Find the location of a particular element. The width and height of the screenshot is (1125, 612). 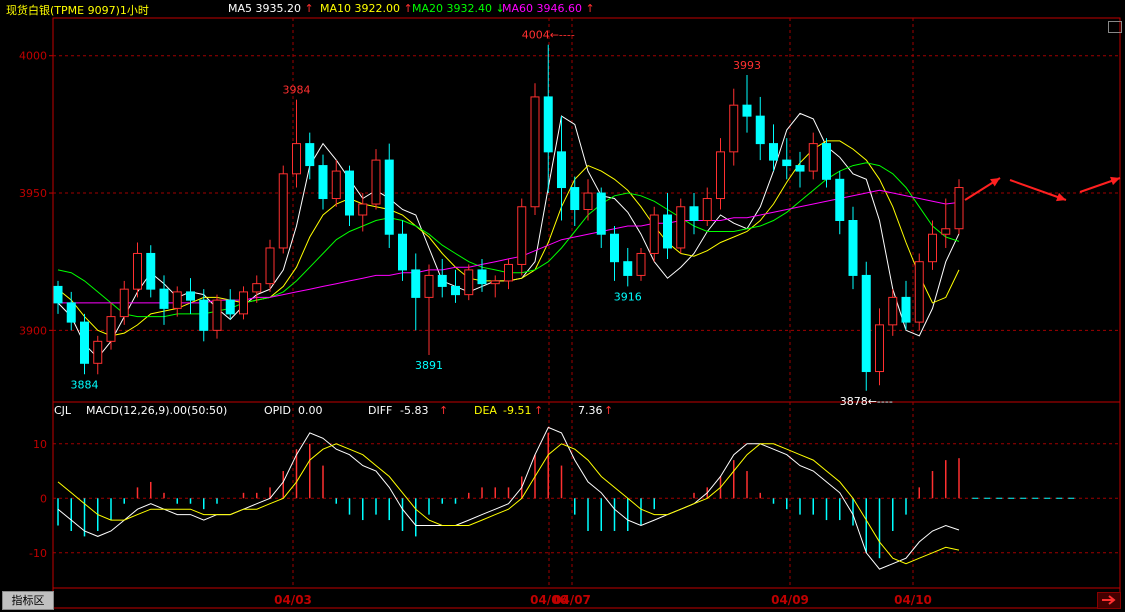

diff-label: DIFF is located at coordinates (380, 410).